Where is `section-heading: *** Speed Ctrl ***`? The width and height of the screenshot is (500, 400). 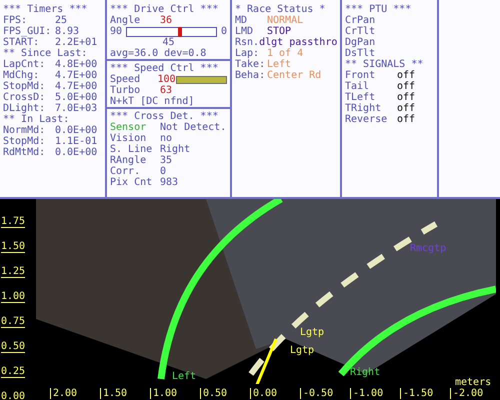 section-heading: *** Speed Ctrl *** is located at coordinates (164, 68).